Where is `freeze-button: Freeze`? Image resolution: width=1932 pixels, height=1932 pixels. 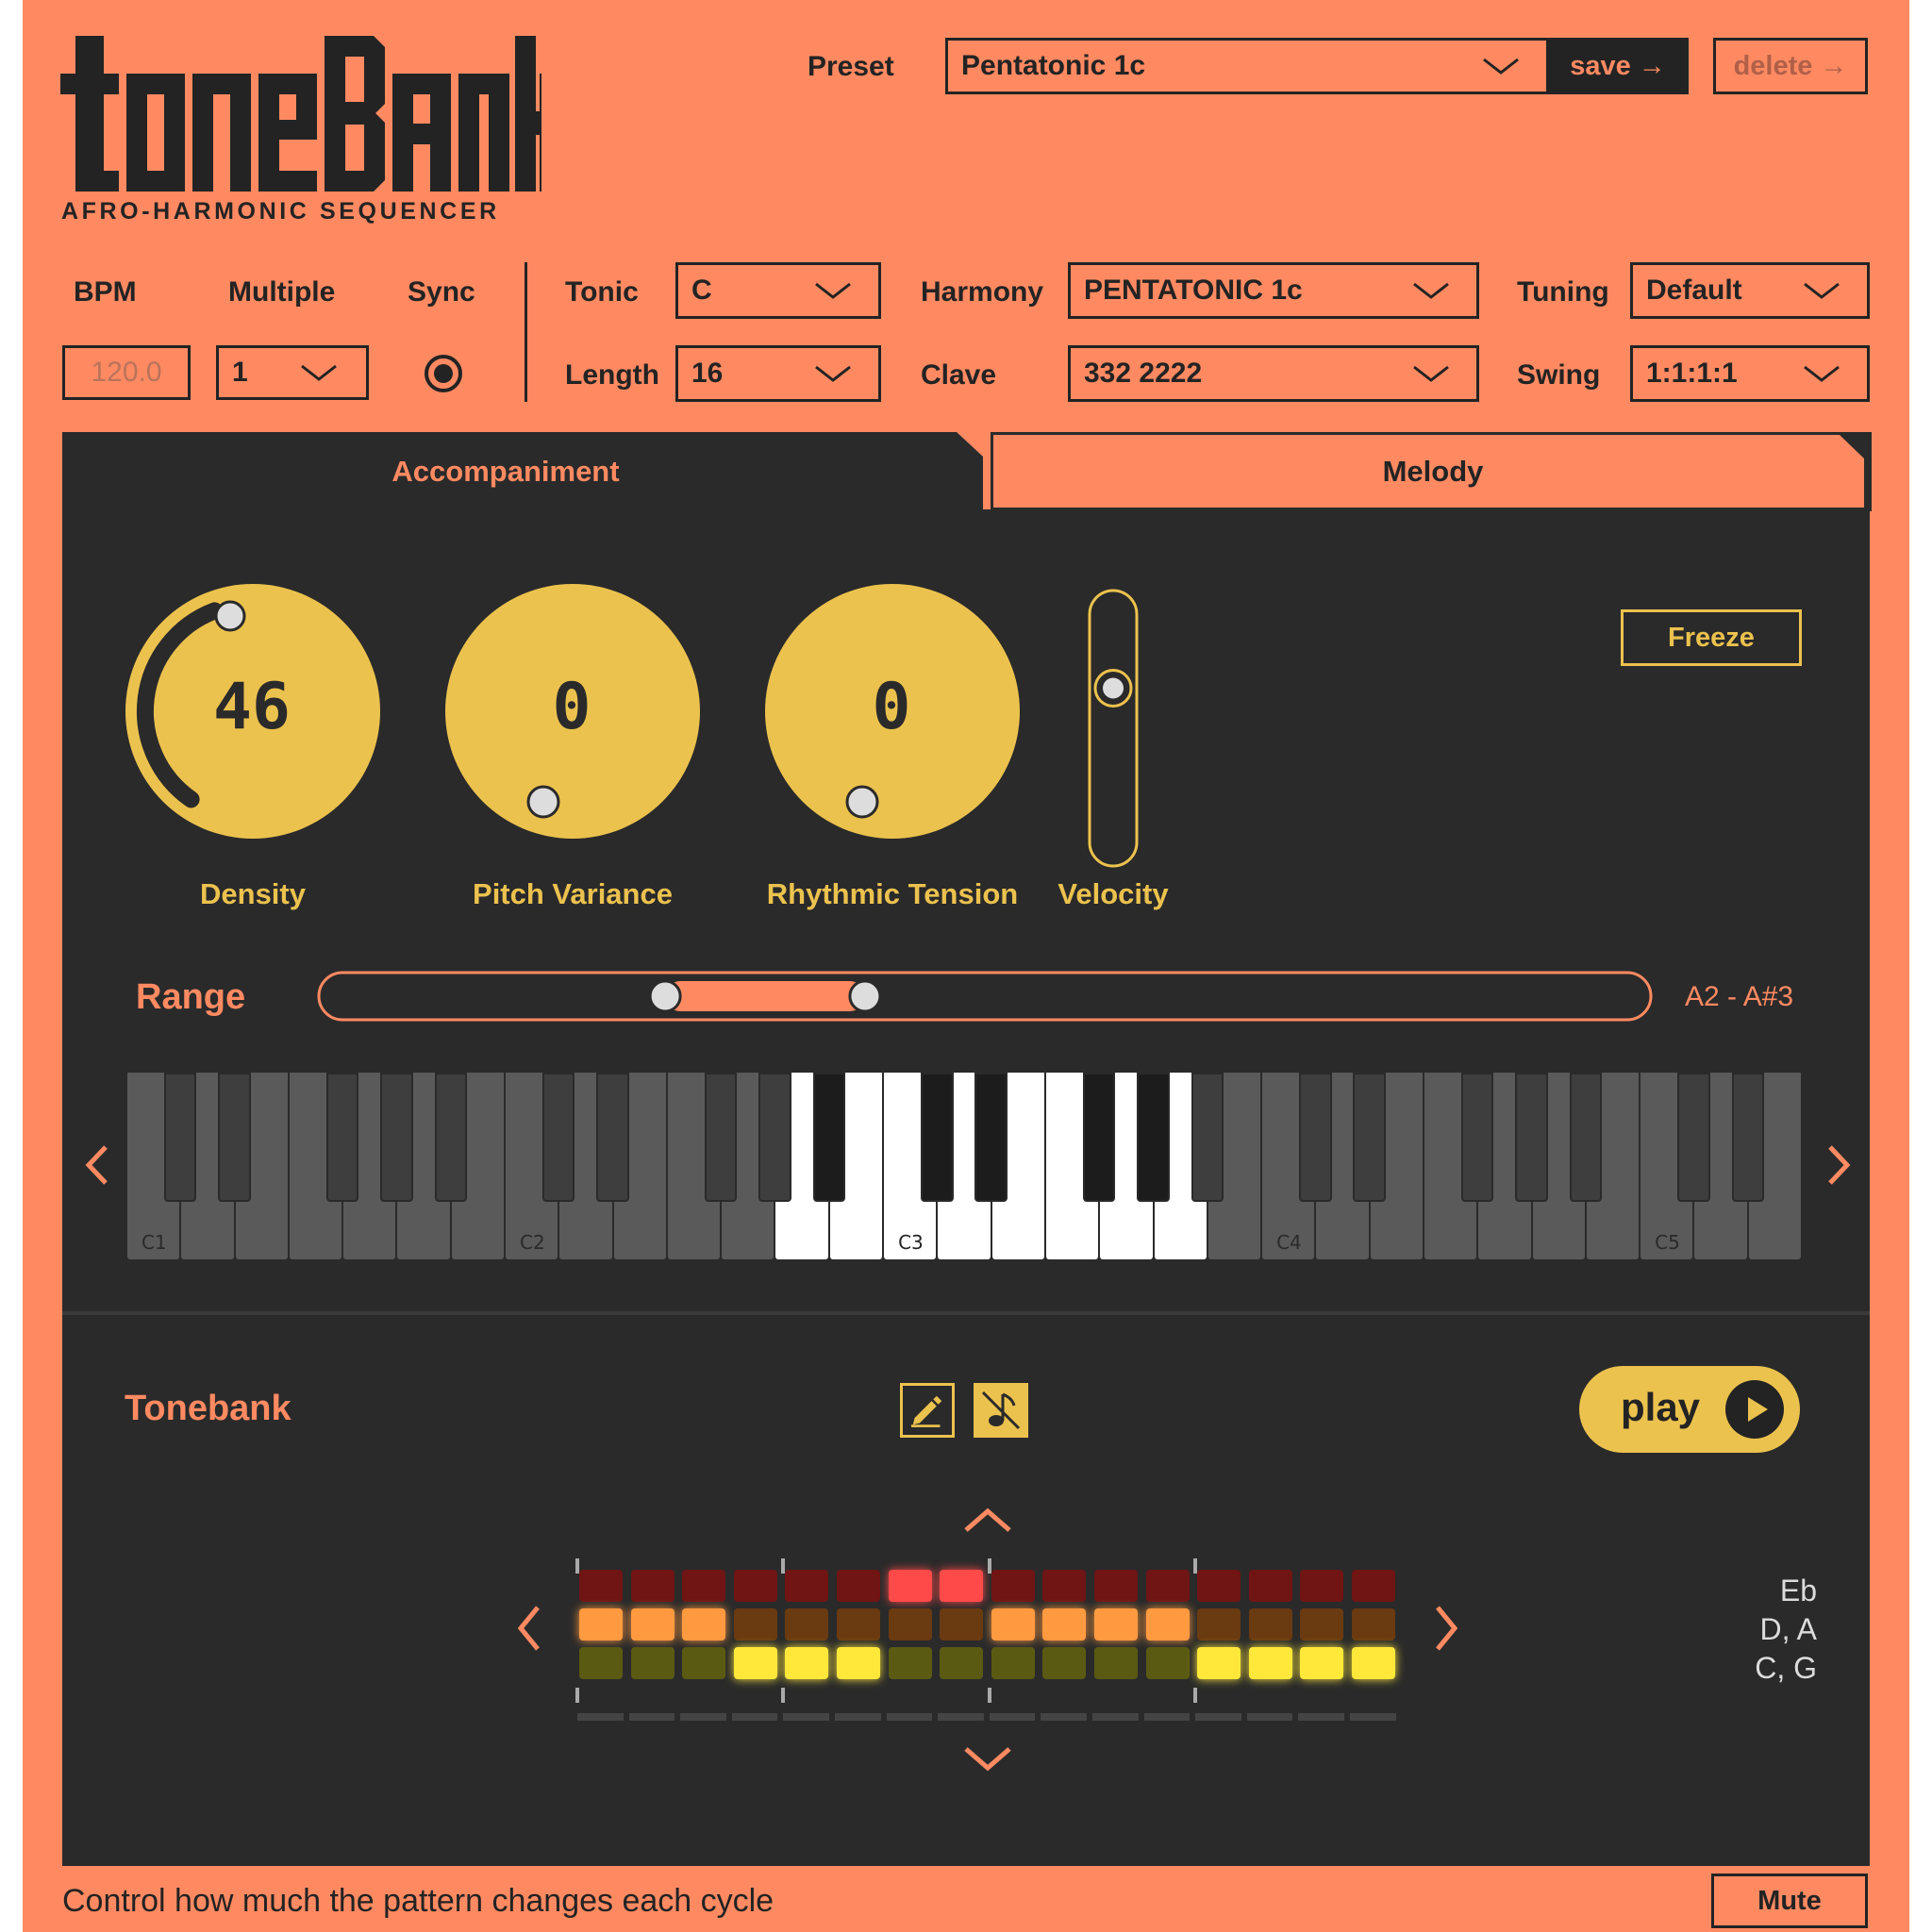 freeze-button: Freeze is located at coordinates (1711, 637).